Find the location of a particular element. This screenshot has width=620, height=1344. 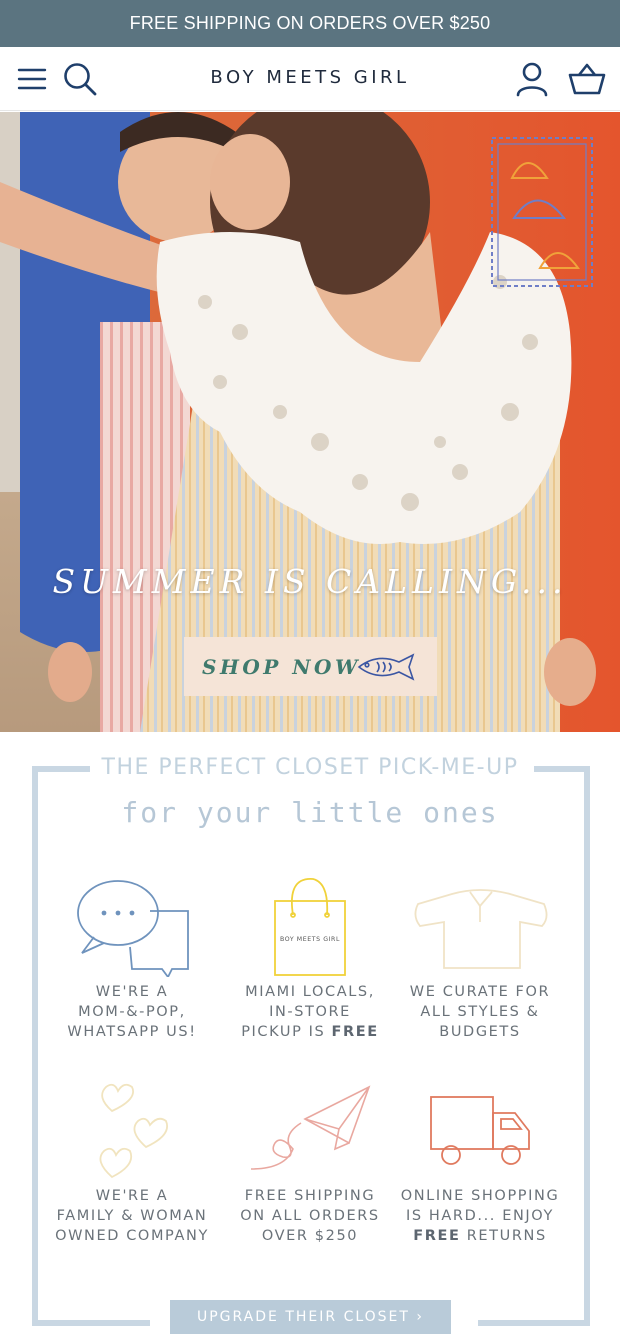

chat-bubbles-icon is located at coordinates (132, 927).